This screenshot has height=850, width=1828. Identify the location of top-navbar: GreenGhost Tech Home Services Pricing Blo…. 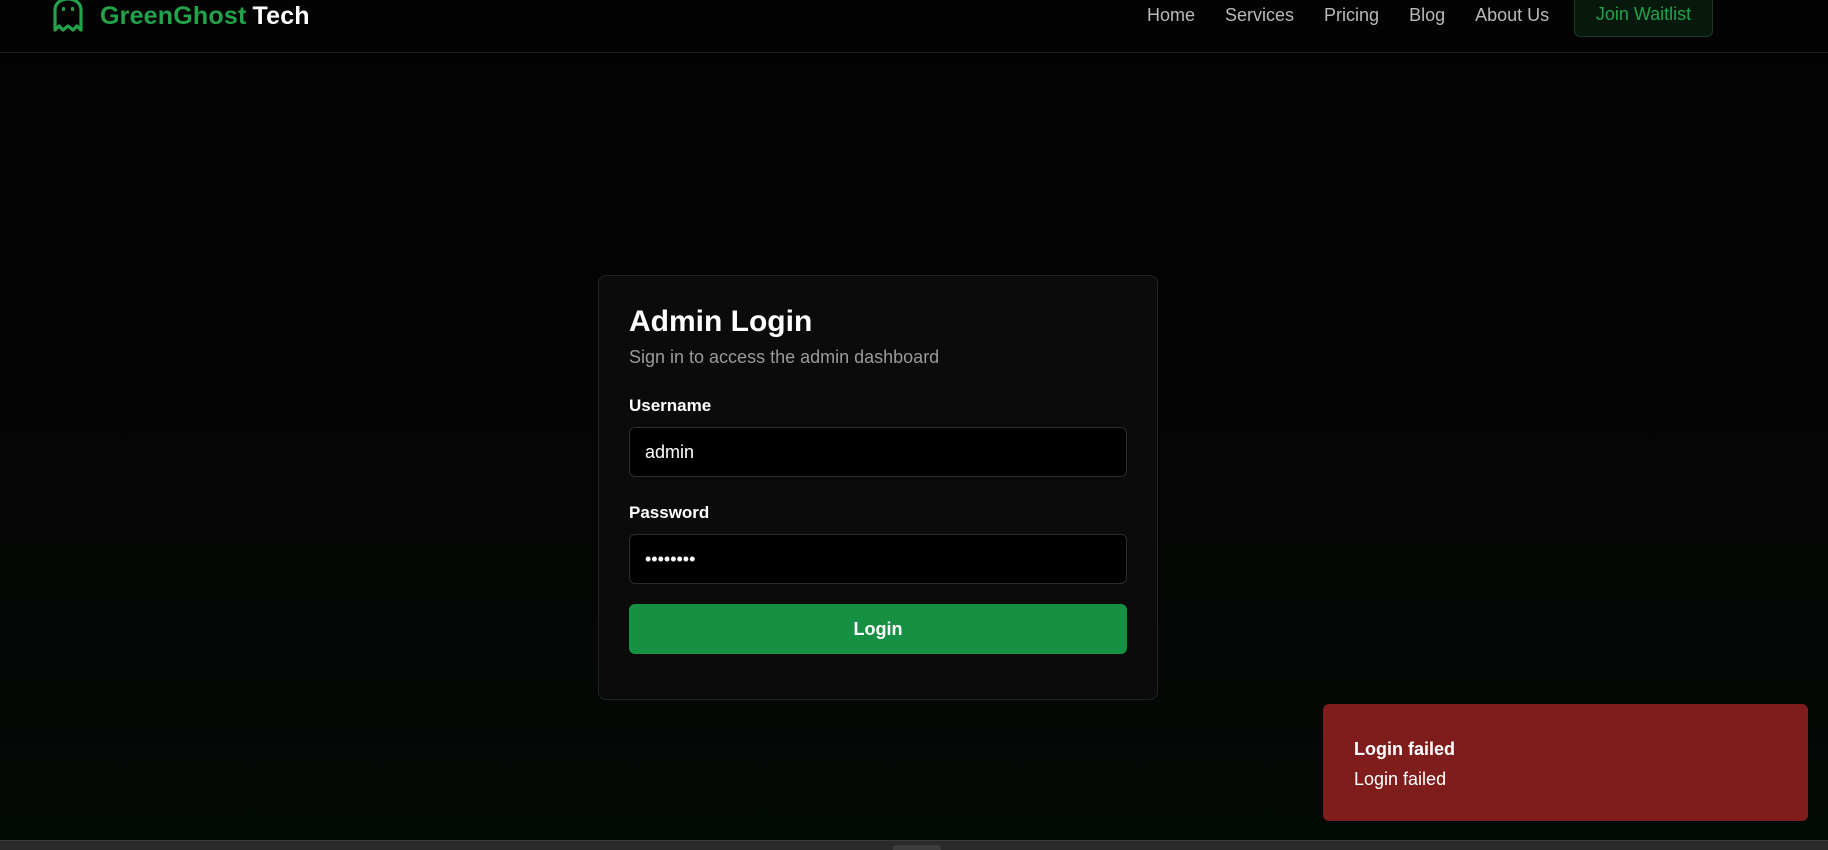
(914, 26).